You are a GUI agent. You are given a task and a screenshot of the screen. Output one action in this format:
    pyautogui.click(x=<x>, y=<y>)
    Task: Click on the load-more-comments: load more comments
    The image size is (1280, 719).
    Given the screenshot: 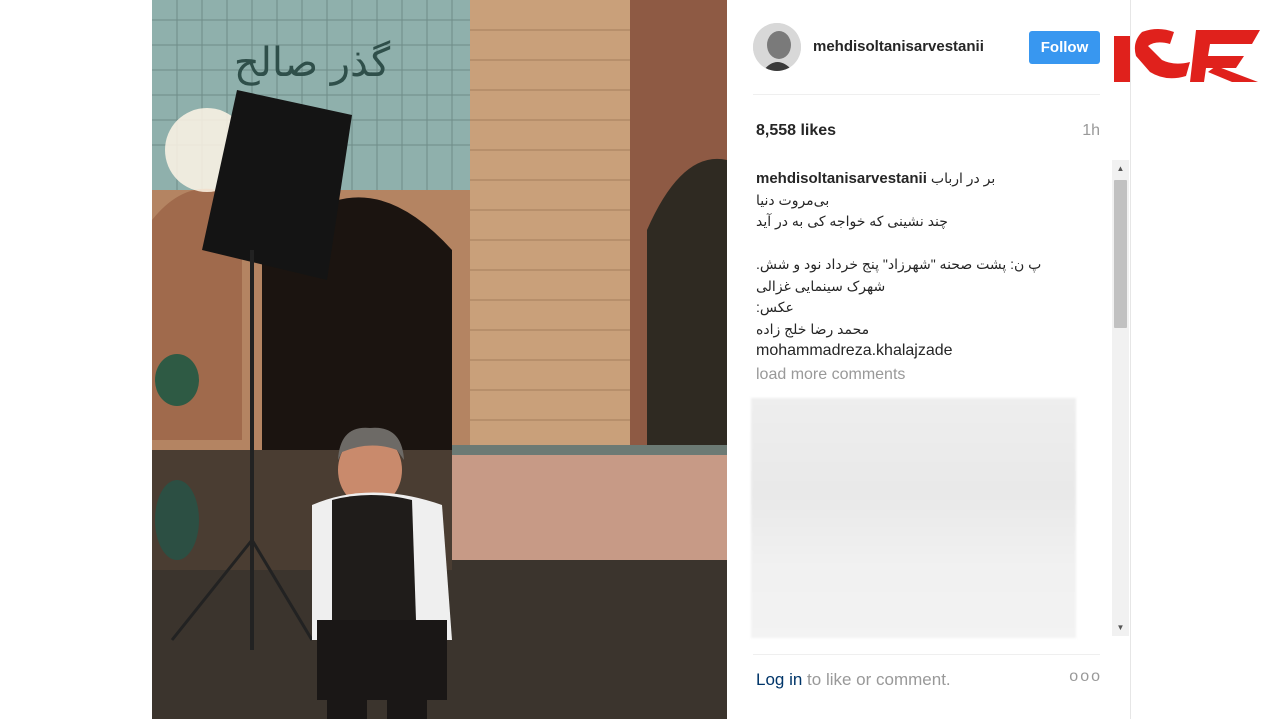 What is the action you would take?
    pyautogui.click(x=931, y=375)
    